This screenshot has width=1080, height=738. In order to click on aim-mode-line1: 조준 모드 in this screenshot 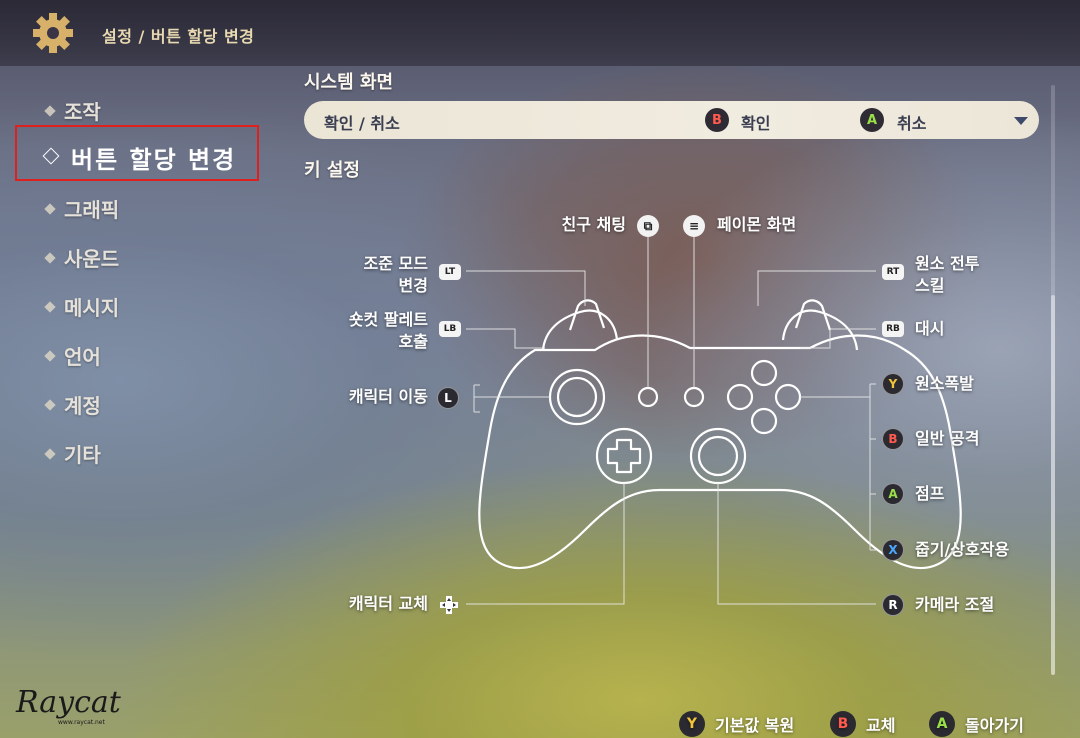, I will do `click(395, 263)`.